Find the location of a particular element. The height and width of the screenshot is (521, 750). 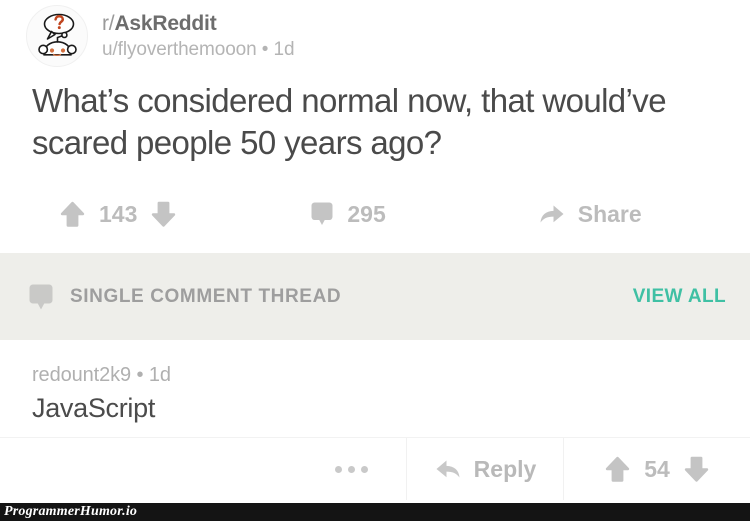

comment-action-bar: Reply 54 is located at coordinates (375, 469).